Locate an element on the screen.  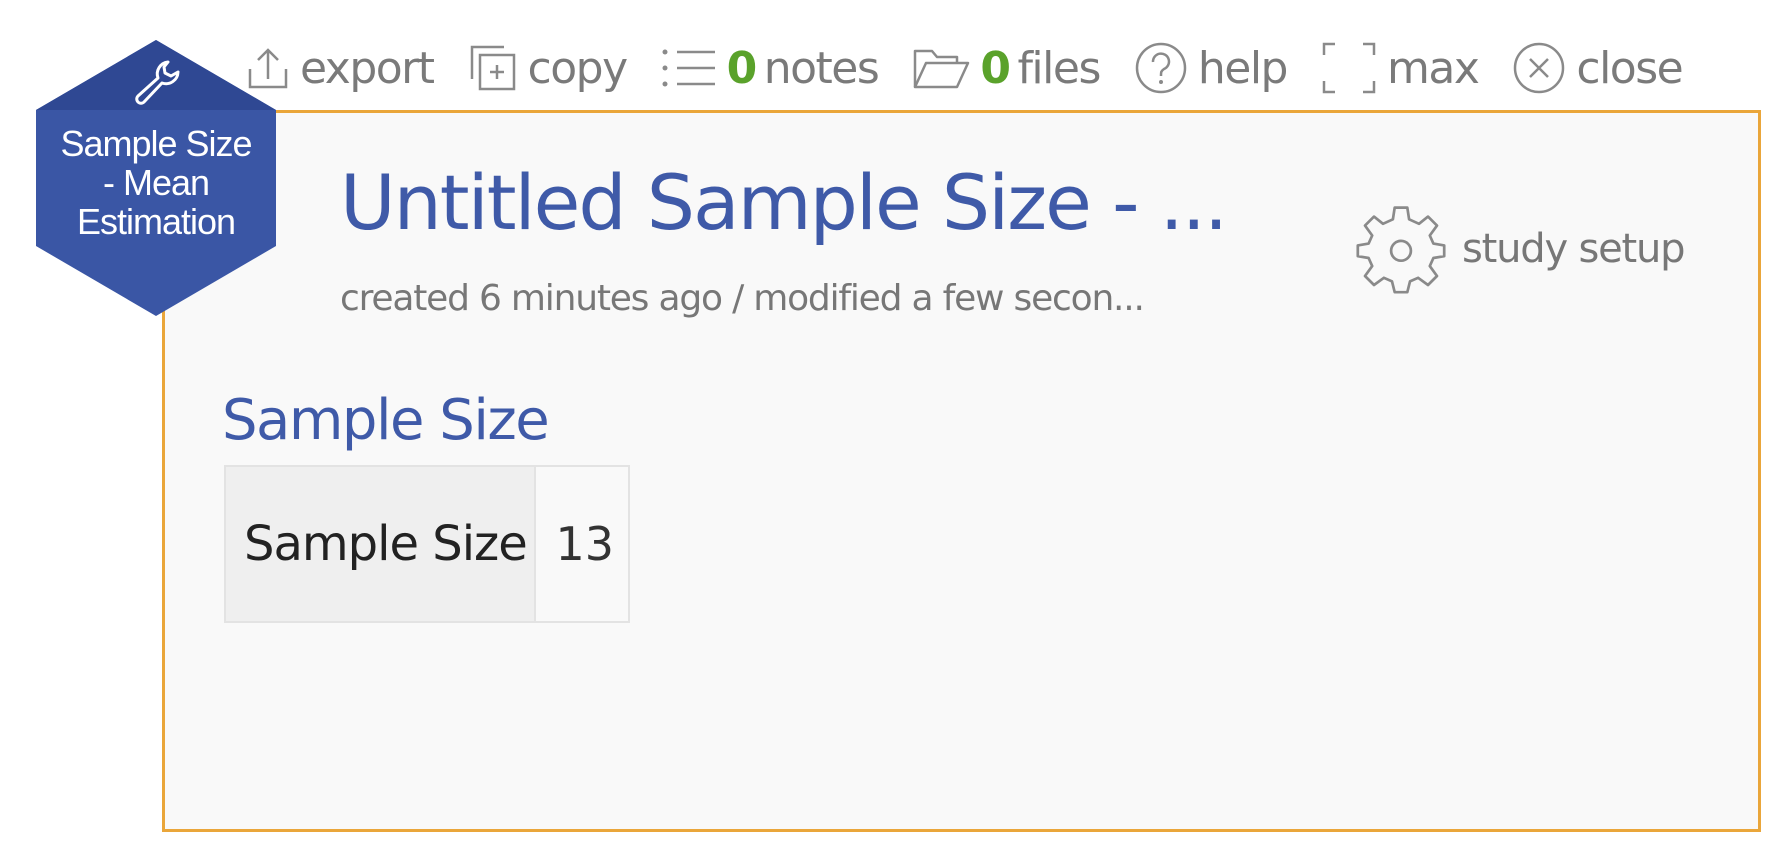
close-button: close is located at coordinates (1598, 68).